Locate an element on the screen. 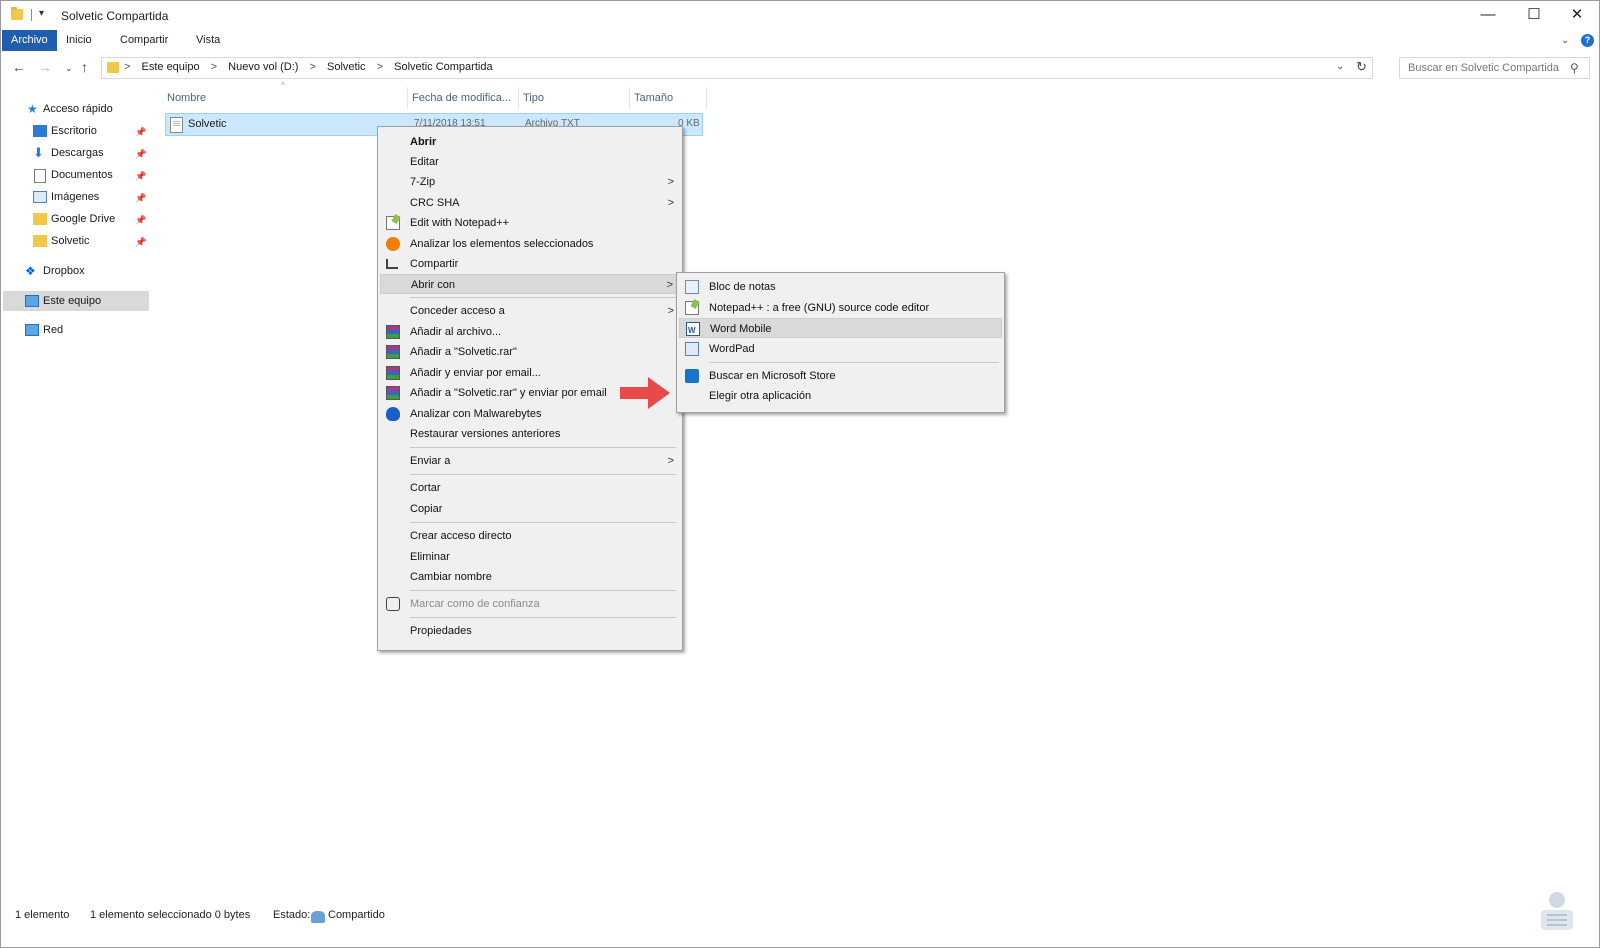  ribbon-tabs: Archivo Inicio Compartir Vista ⌄ ? is located at coordinates (800, 41).